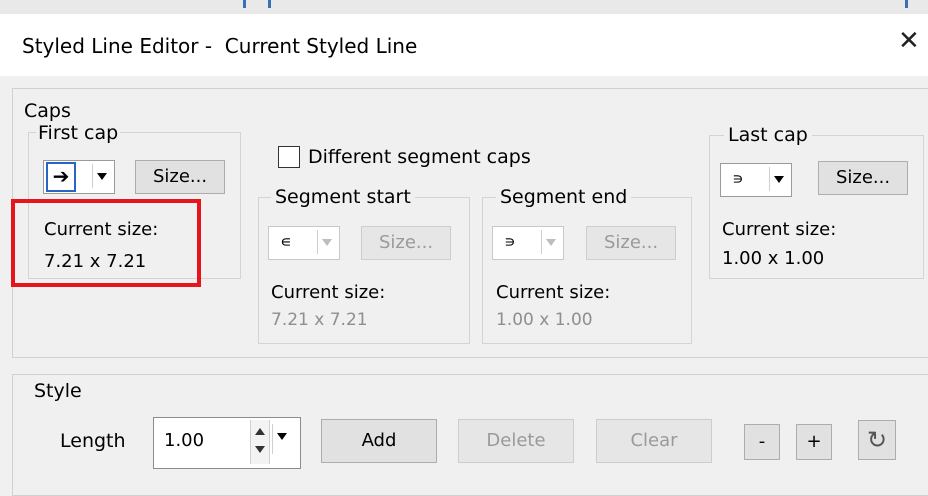 This screenshot has width=928, height=496. What do you see at coordinates (93, 441) in the screenshot?
I see `length-label: Length` at bounding box center [93, 441].